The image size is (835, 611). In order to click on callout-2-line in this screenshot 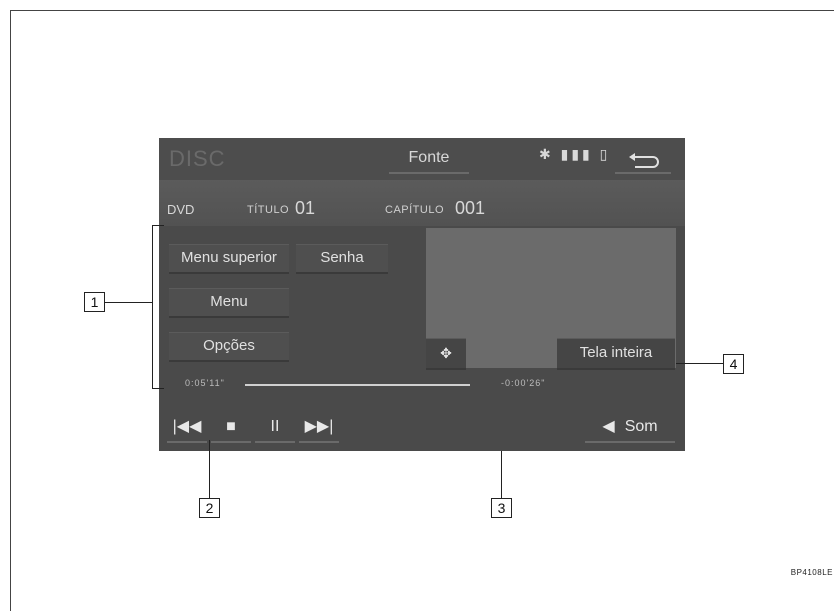, I will do `click(209, 469)`.